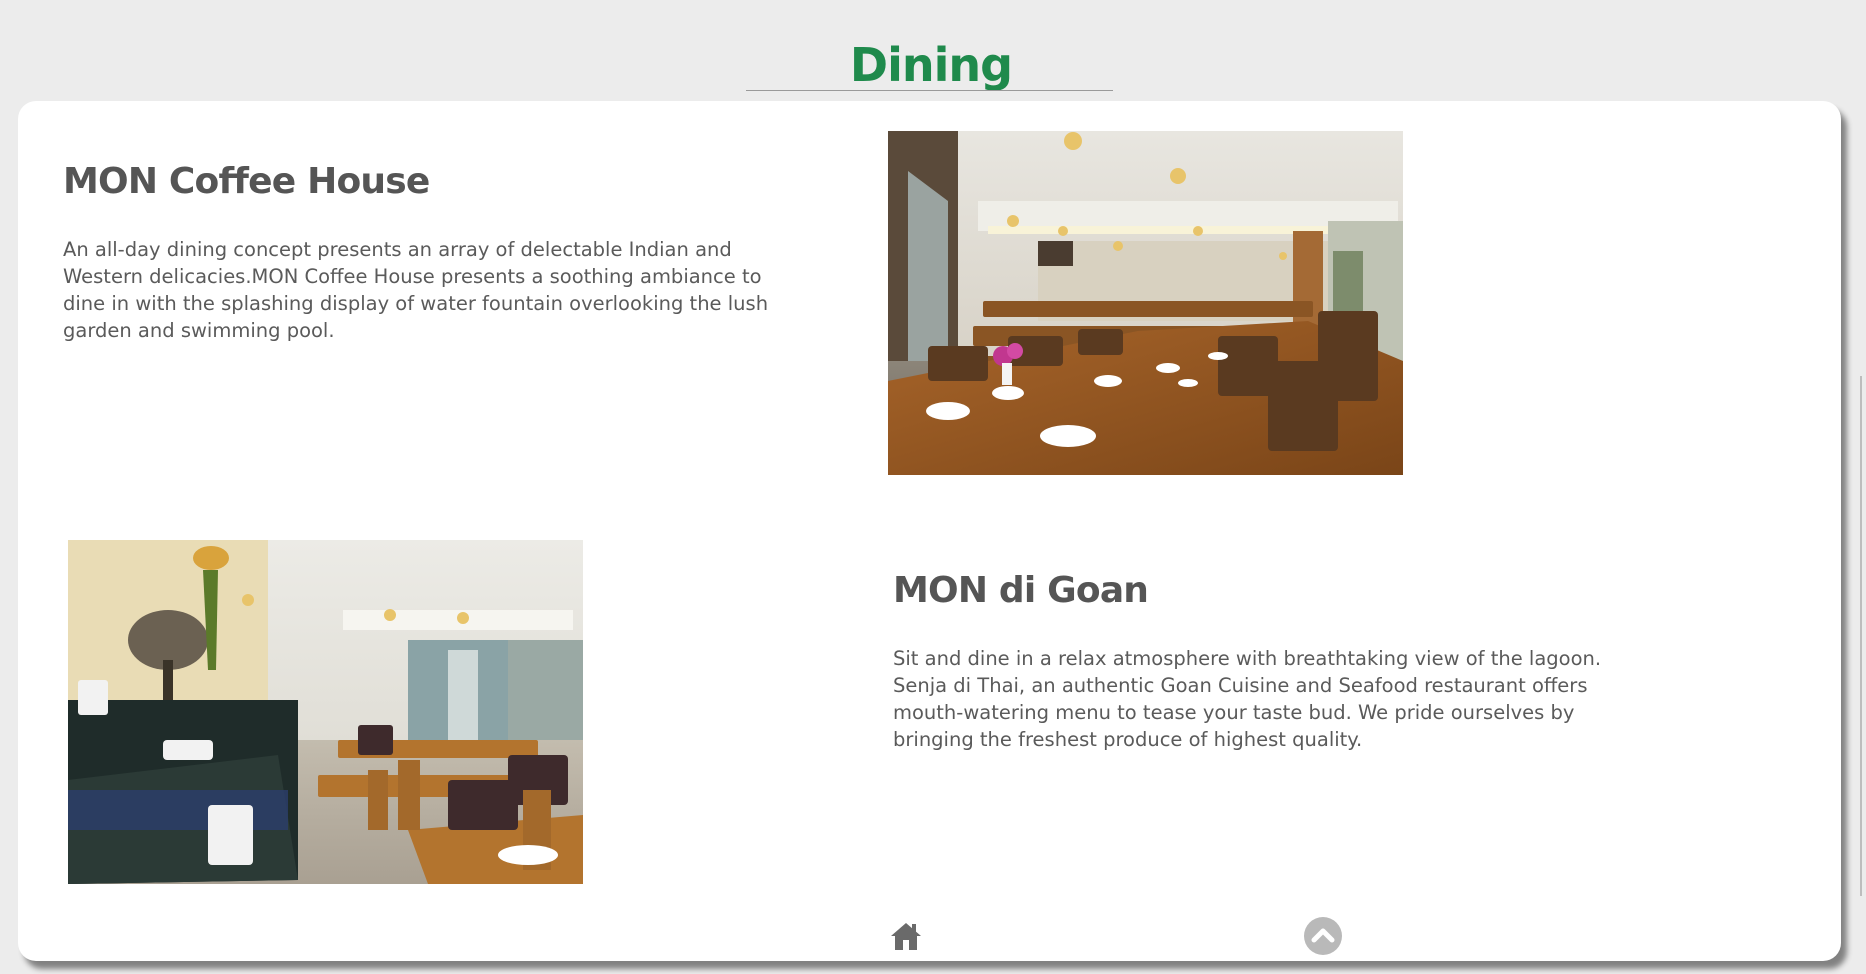  I want to click on buffet-counter-dining-photo, so click(325, 712).